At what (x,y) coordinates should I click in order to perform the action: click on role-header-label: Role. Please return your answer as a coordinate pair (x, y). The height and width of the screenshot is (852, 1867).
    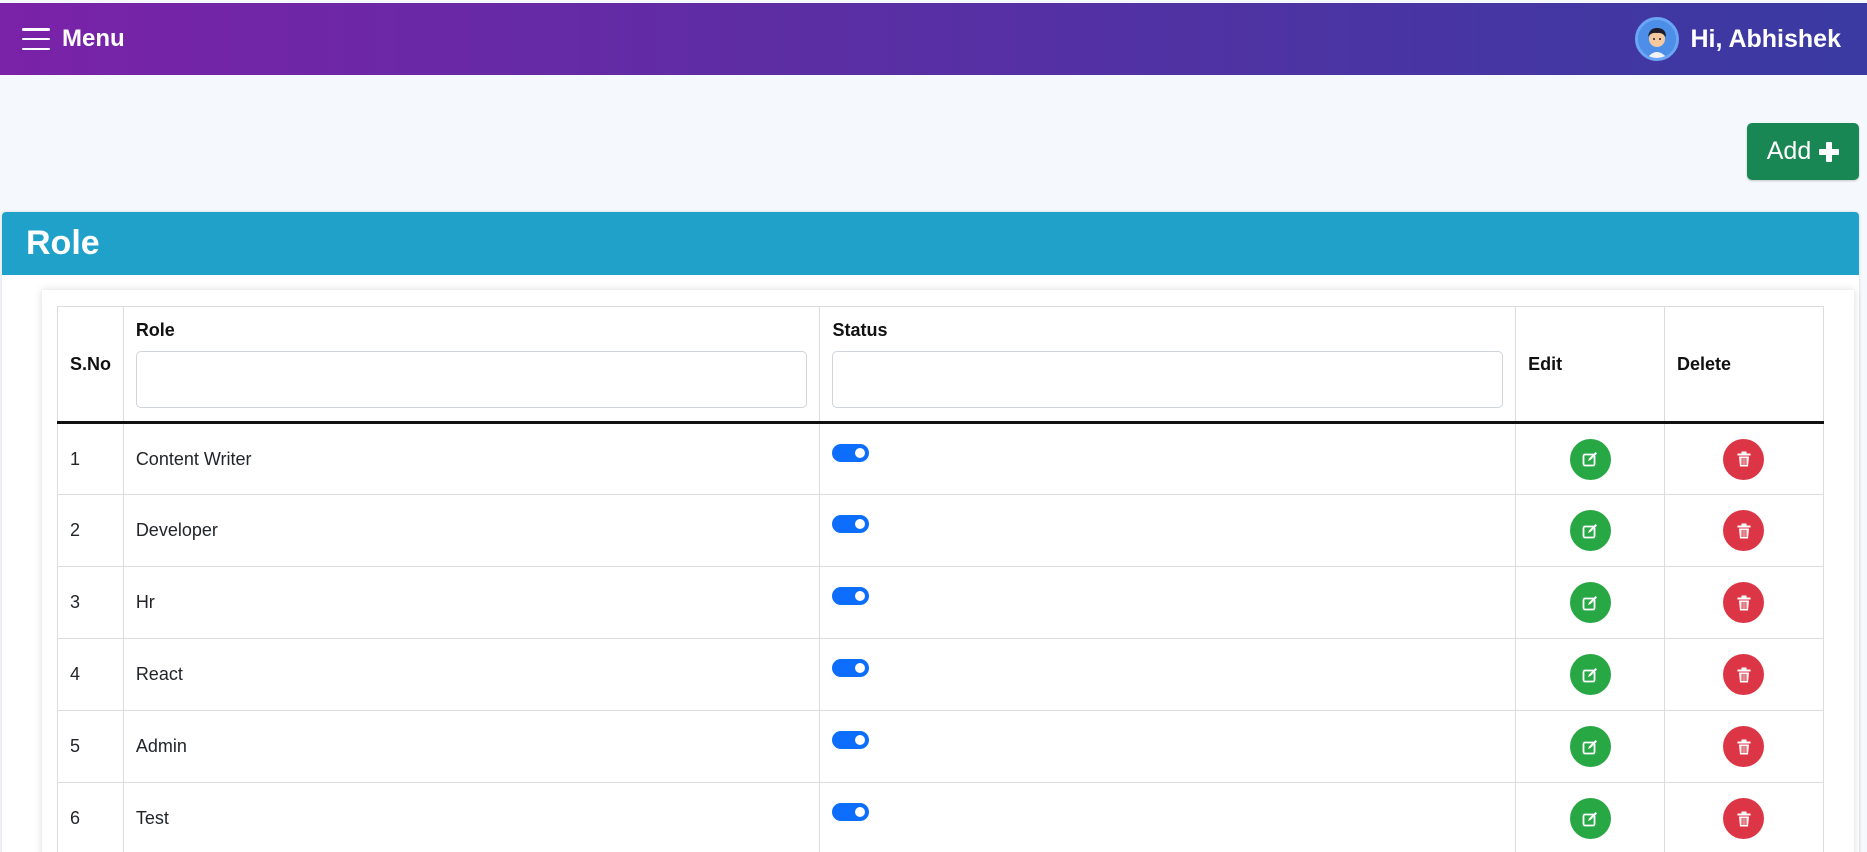
    Looking at the image, I should click on (155, 330).